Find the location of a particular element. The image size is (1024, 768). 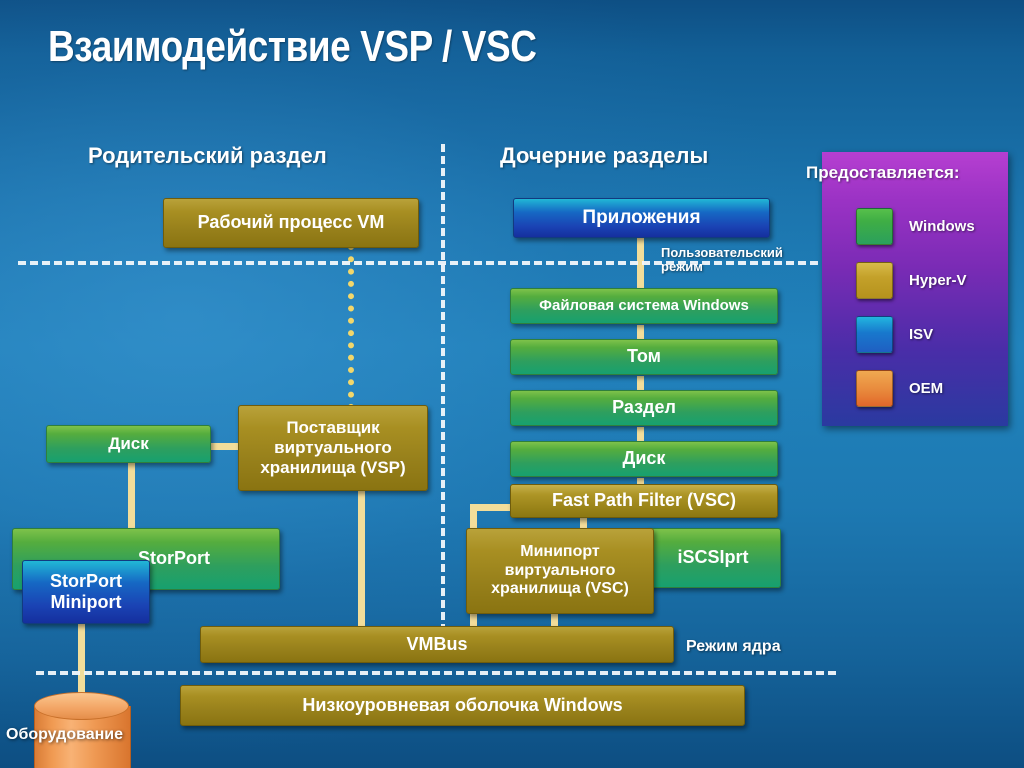

node-vsp: Поставщик виртуального хранилища (VSP) is located at coordinates (333, 448).